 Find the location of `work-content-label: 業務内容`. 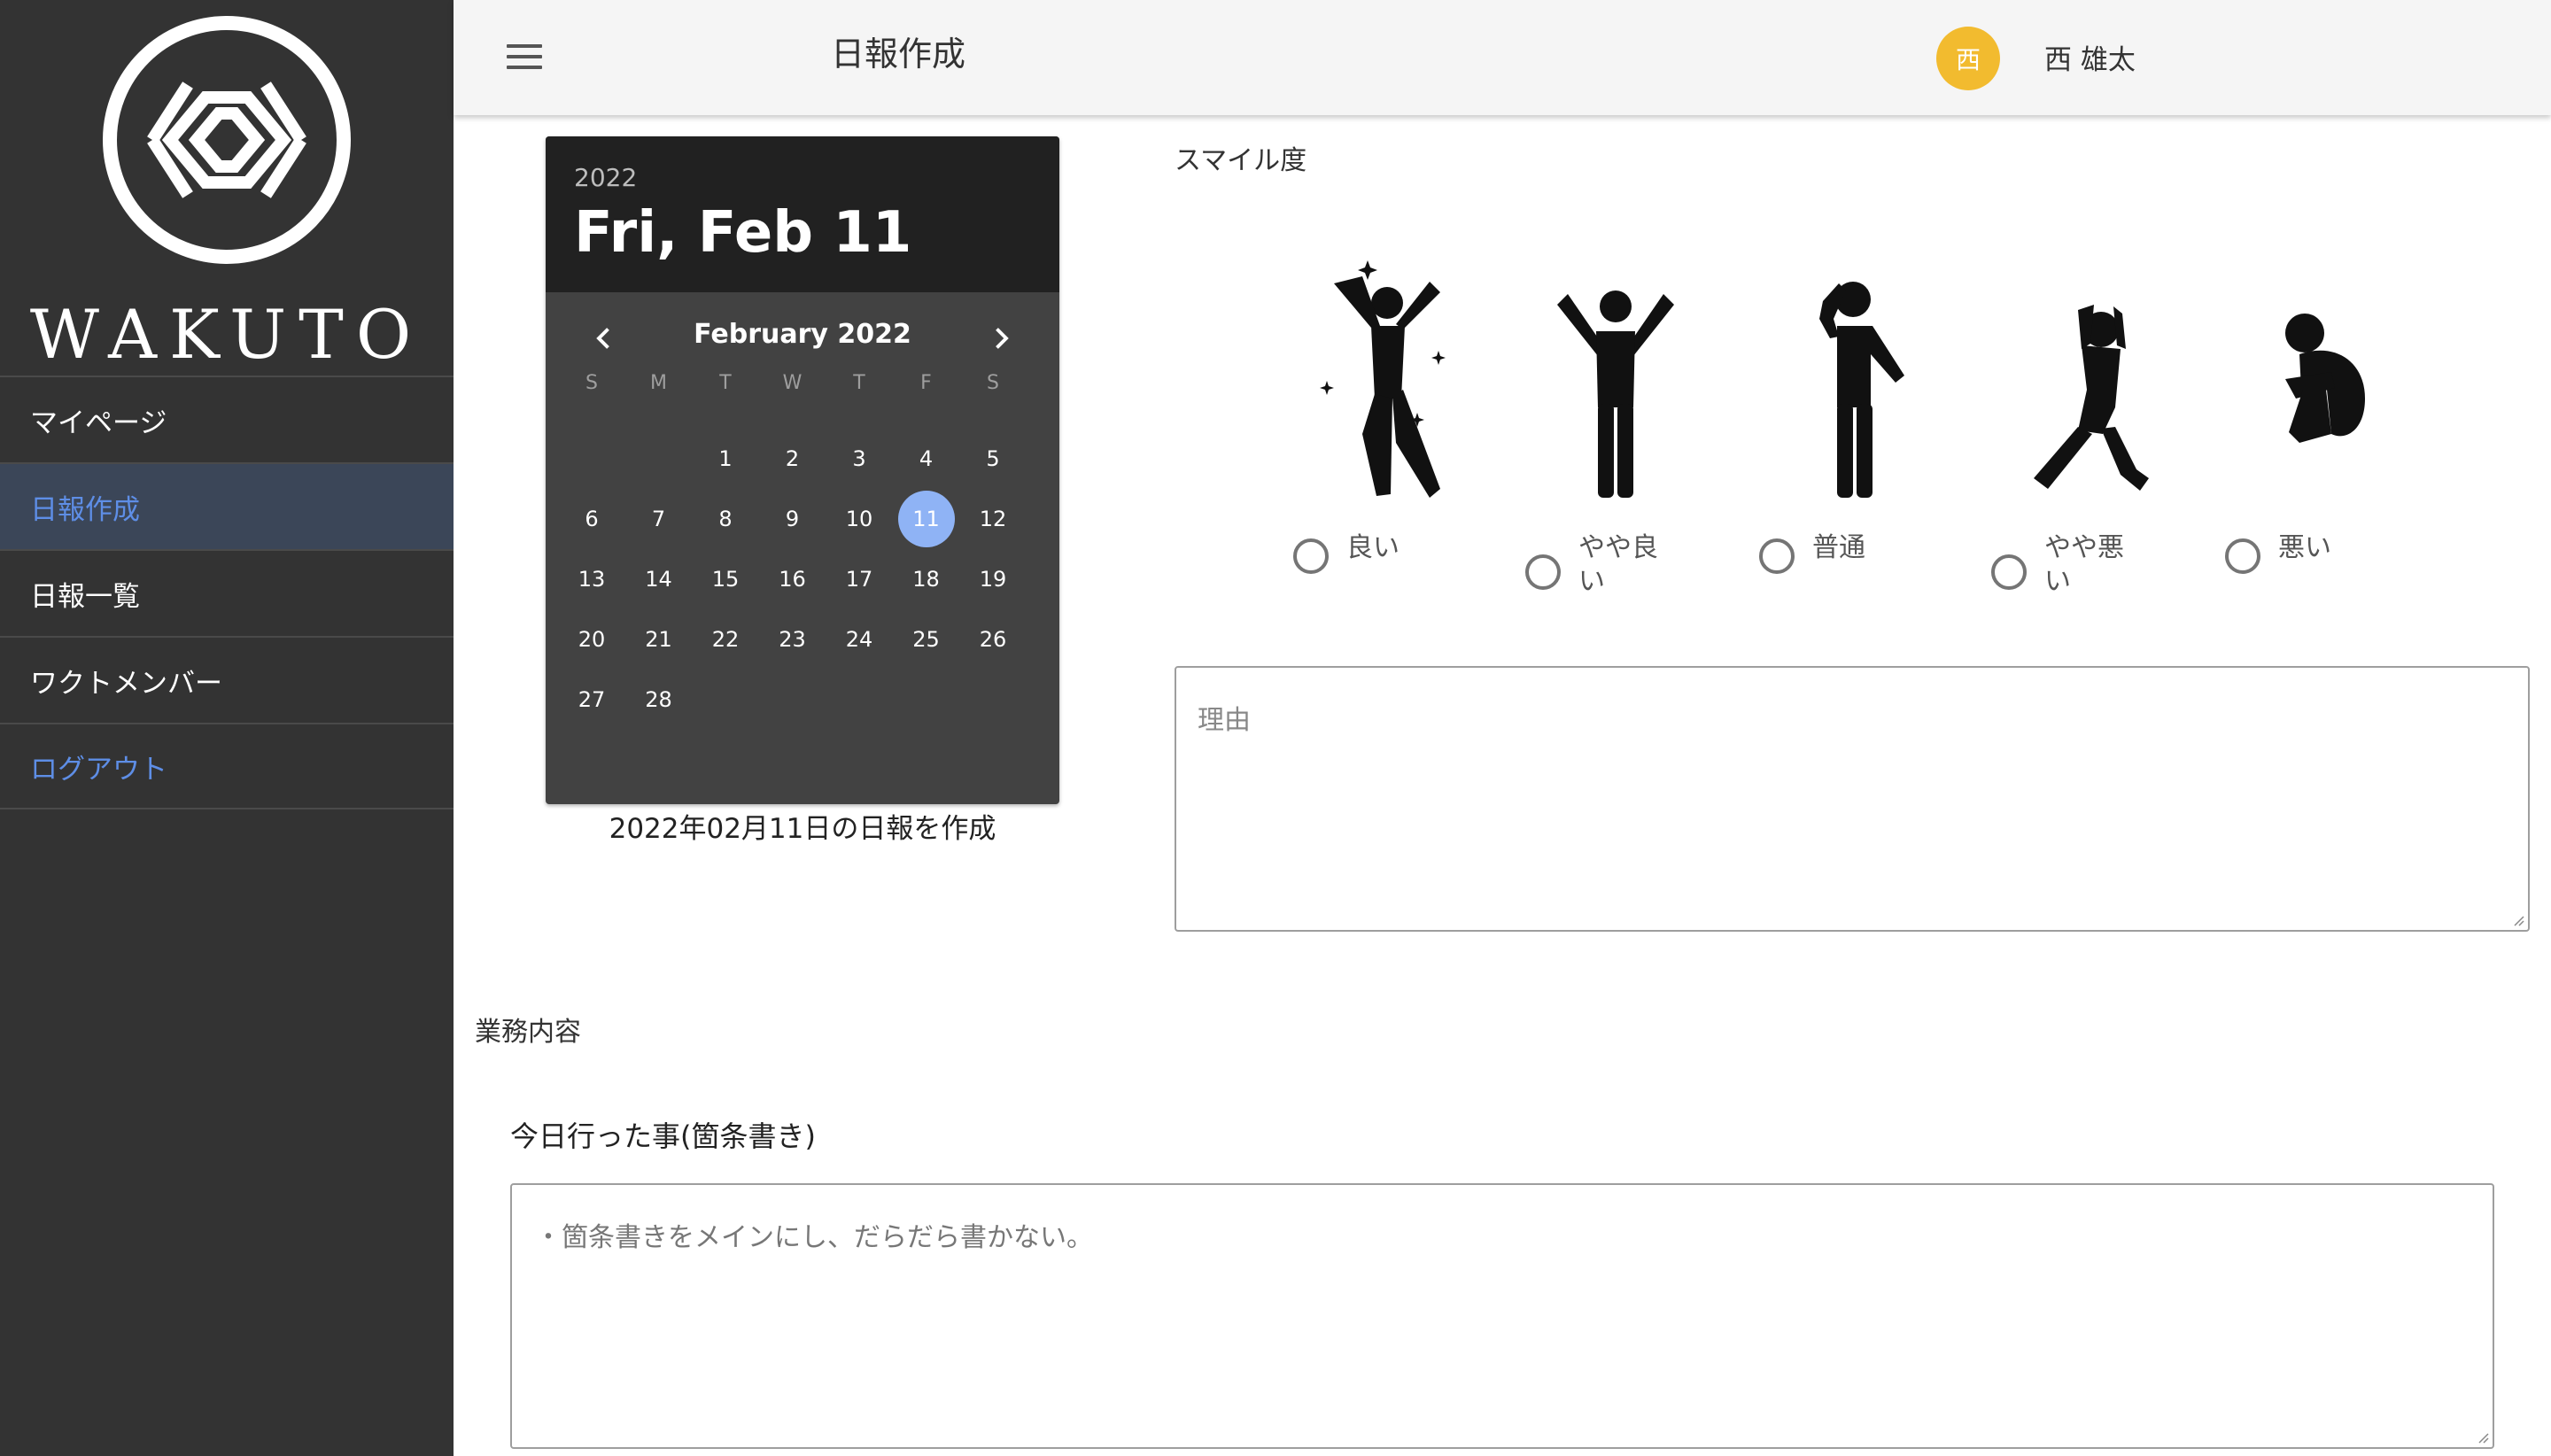

work-content-label: 業務内容 is located at coordinates (528, 1032).